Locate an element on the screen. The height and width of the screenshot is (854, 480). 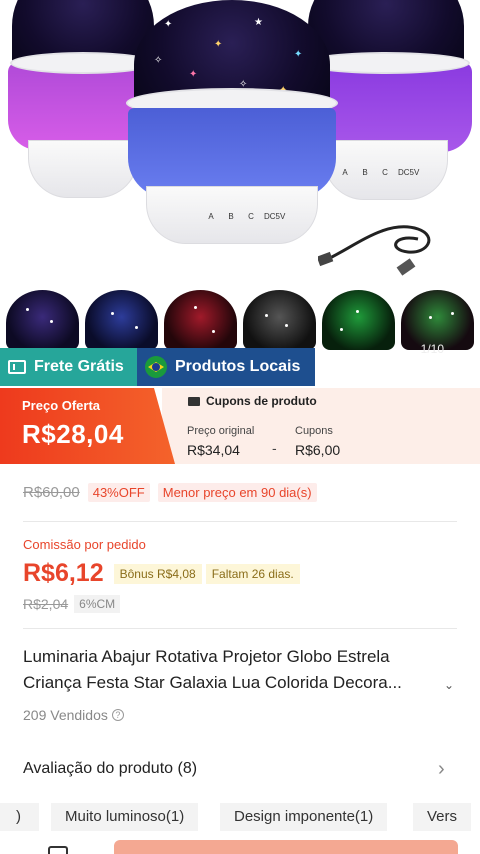
chevron-right-icon: › is located at coordinates (441, 769).